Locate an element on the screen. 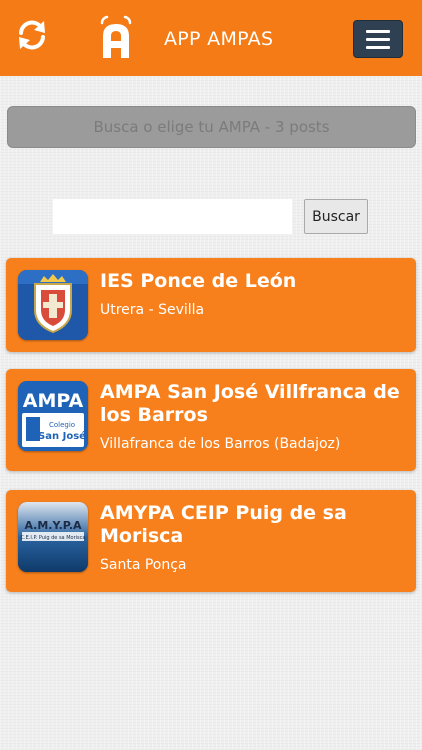 This screenshot has height=750, width=422. ampa-logo-icon: AMPA Colegio San José is located at coordinates (53, 416).